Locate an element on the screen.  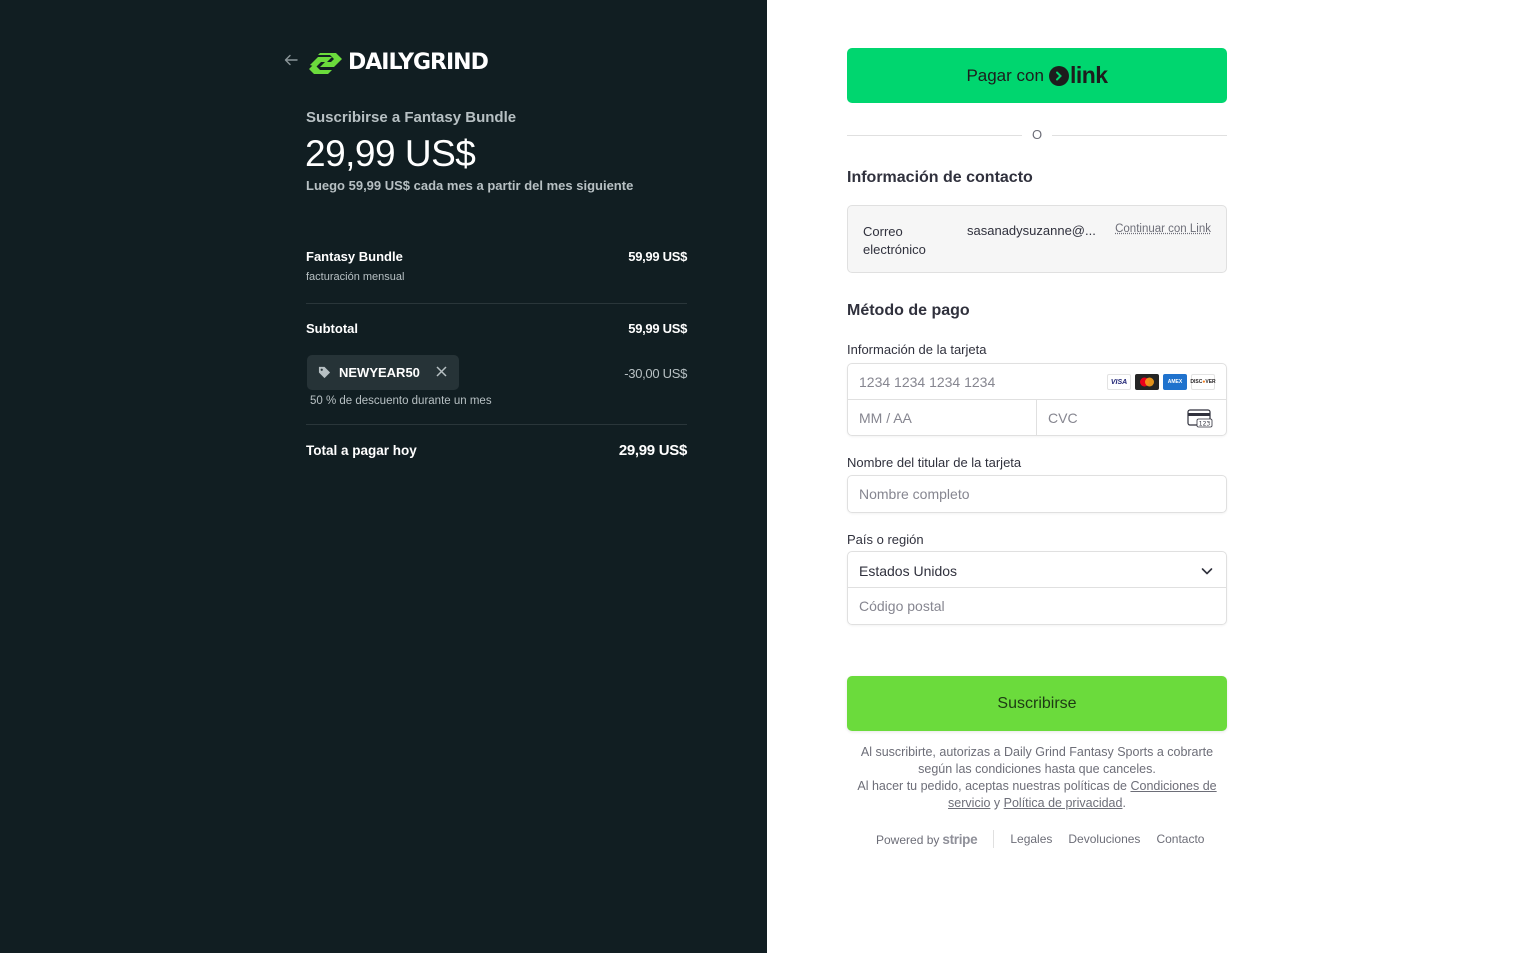
card-number-input is located at coordinates (979, 381).